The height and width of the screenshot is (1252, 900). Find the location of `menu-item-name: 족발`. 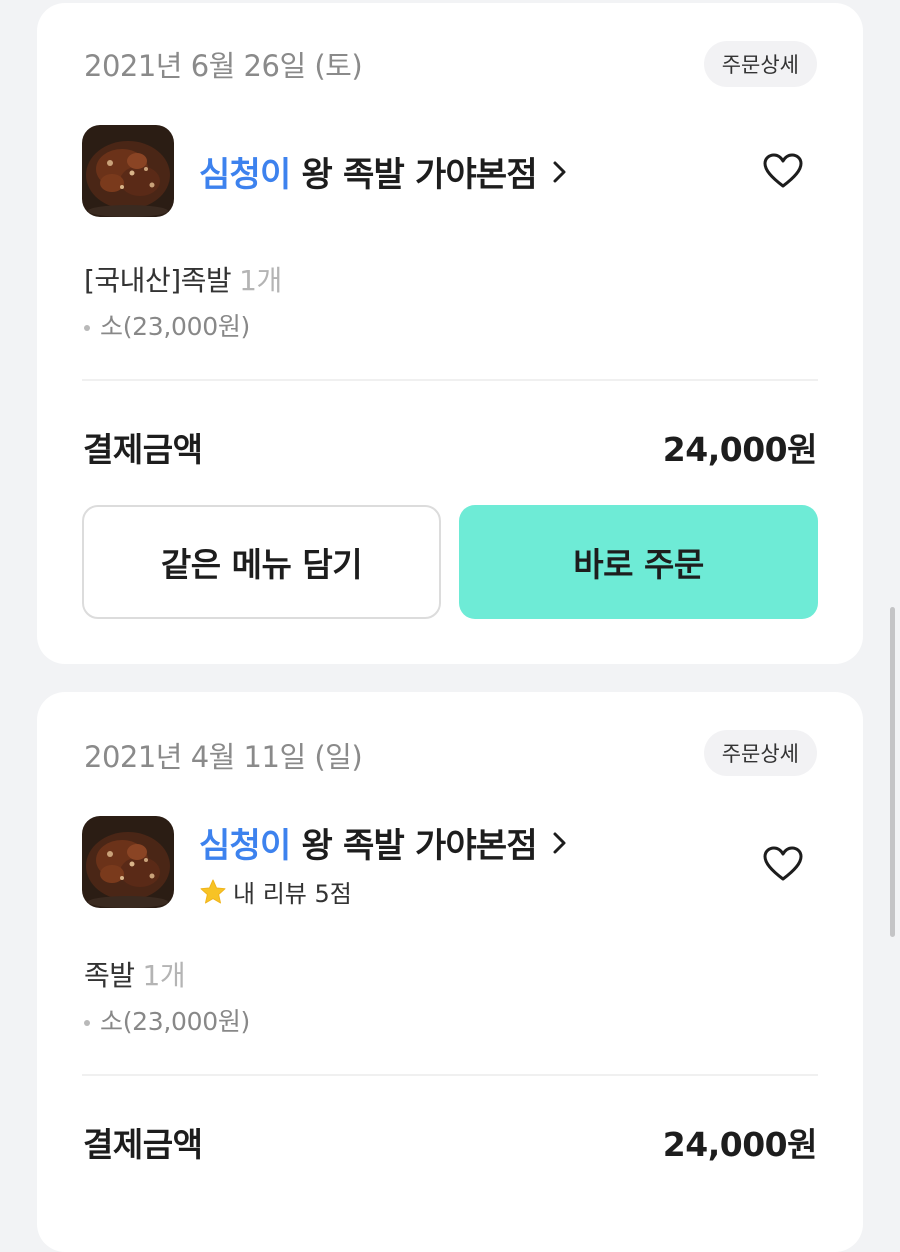

menu-item-name: 족발 is located at coordinates (109, 975).